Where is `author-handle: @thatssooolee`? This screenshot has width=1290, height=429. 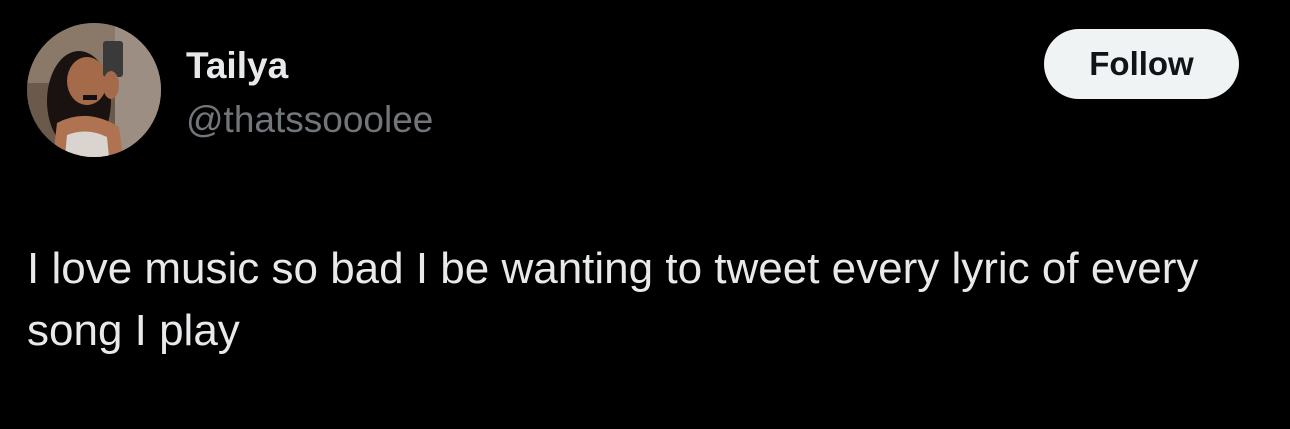
author-handle: @thatssooolee is located at coordinates (309, 120).